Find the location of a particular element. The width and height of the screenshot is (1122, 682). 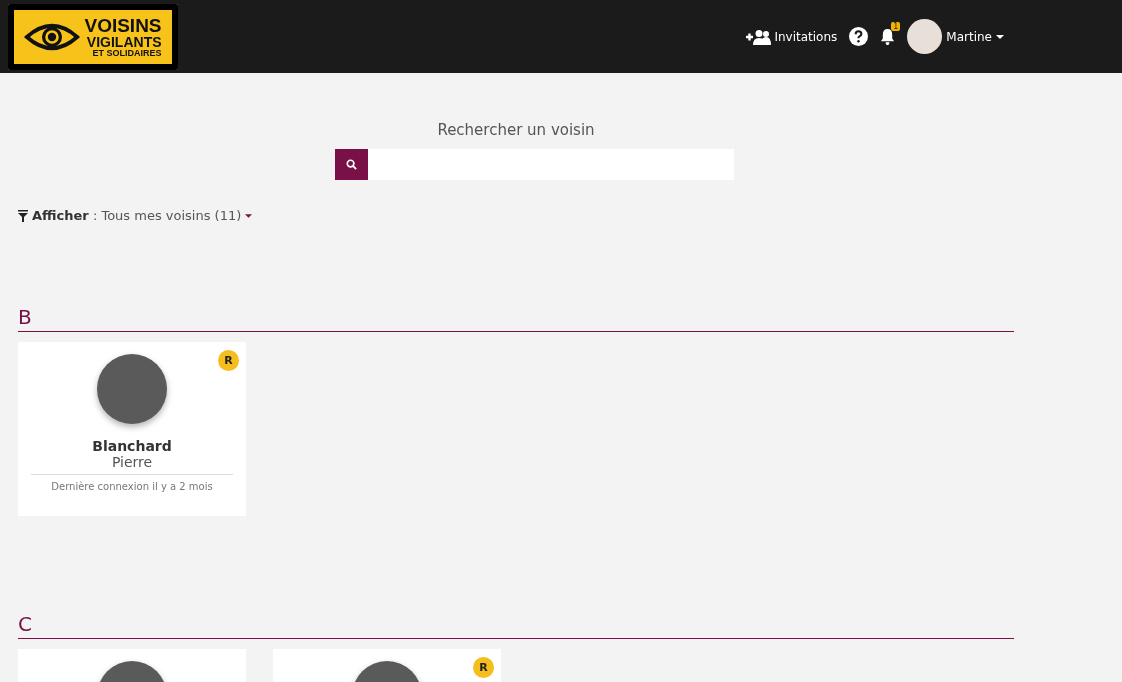

logo-text: VIGILANTS is located at coordinates (123, 41).